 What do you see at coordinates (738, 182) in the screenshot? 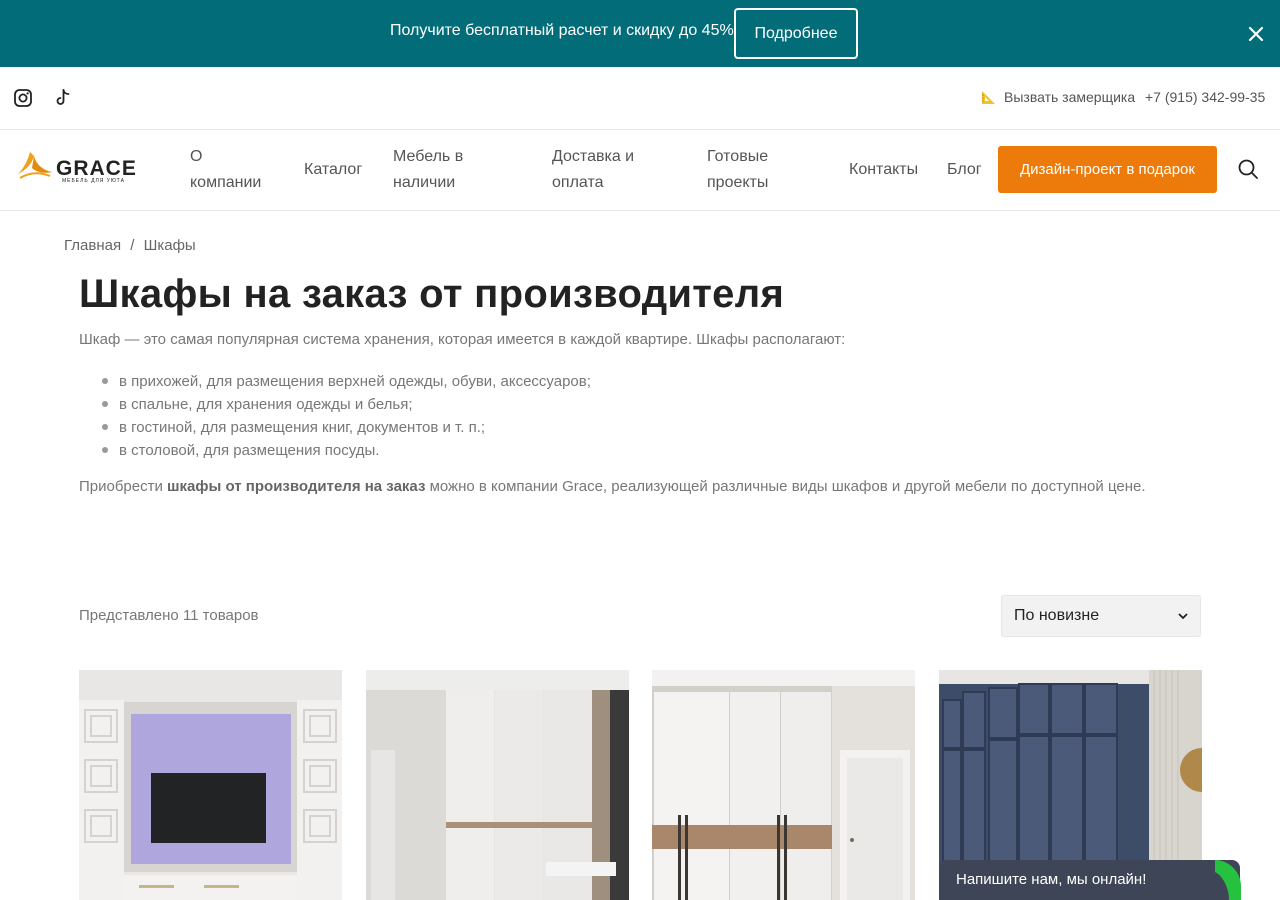
I see `nav-projects-line2: проекты` at bounding box center [738, 182].